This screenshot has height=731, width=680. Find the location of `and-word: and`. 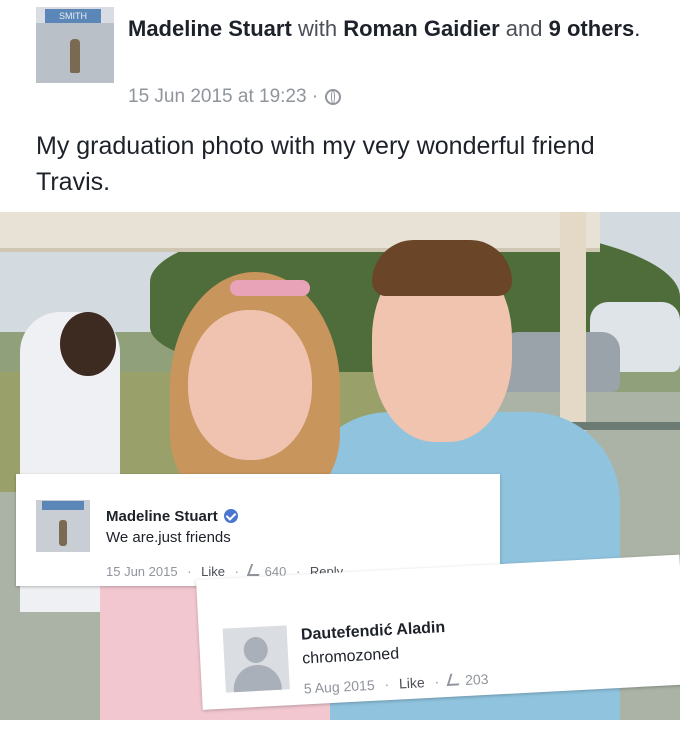

and-word: and is located at coordinates (524, 28).